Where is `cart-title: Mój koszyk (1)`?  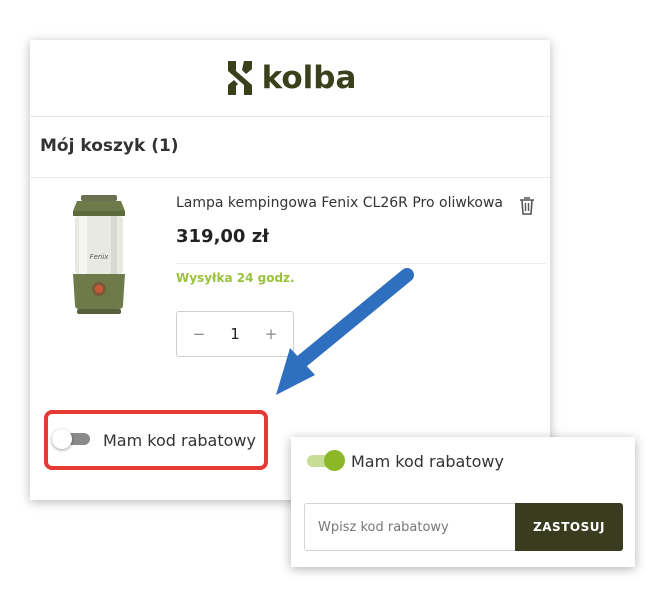
cart-title: Mój koszyk (1) is located at coordinates (109, 146).